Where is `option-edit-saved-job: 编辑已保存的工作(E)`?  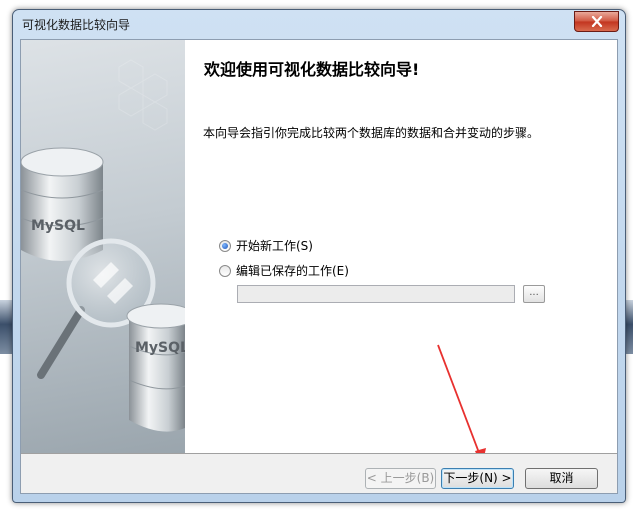
option-edit-saved-job: 编辑已保存的工作(E) is located at coordinates (284, 270).